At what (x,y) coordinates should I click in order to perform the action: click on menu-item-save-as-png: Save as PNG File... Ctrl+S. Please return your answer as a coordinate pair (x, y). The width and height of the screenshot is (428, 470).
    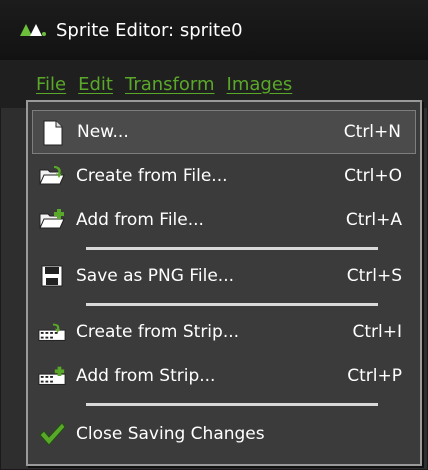
    Looking at the image, I should click on (224, 276).